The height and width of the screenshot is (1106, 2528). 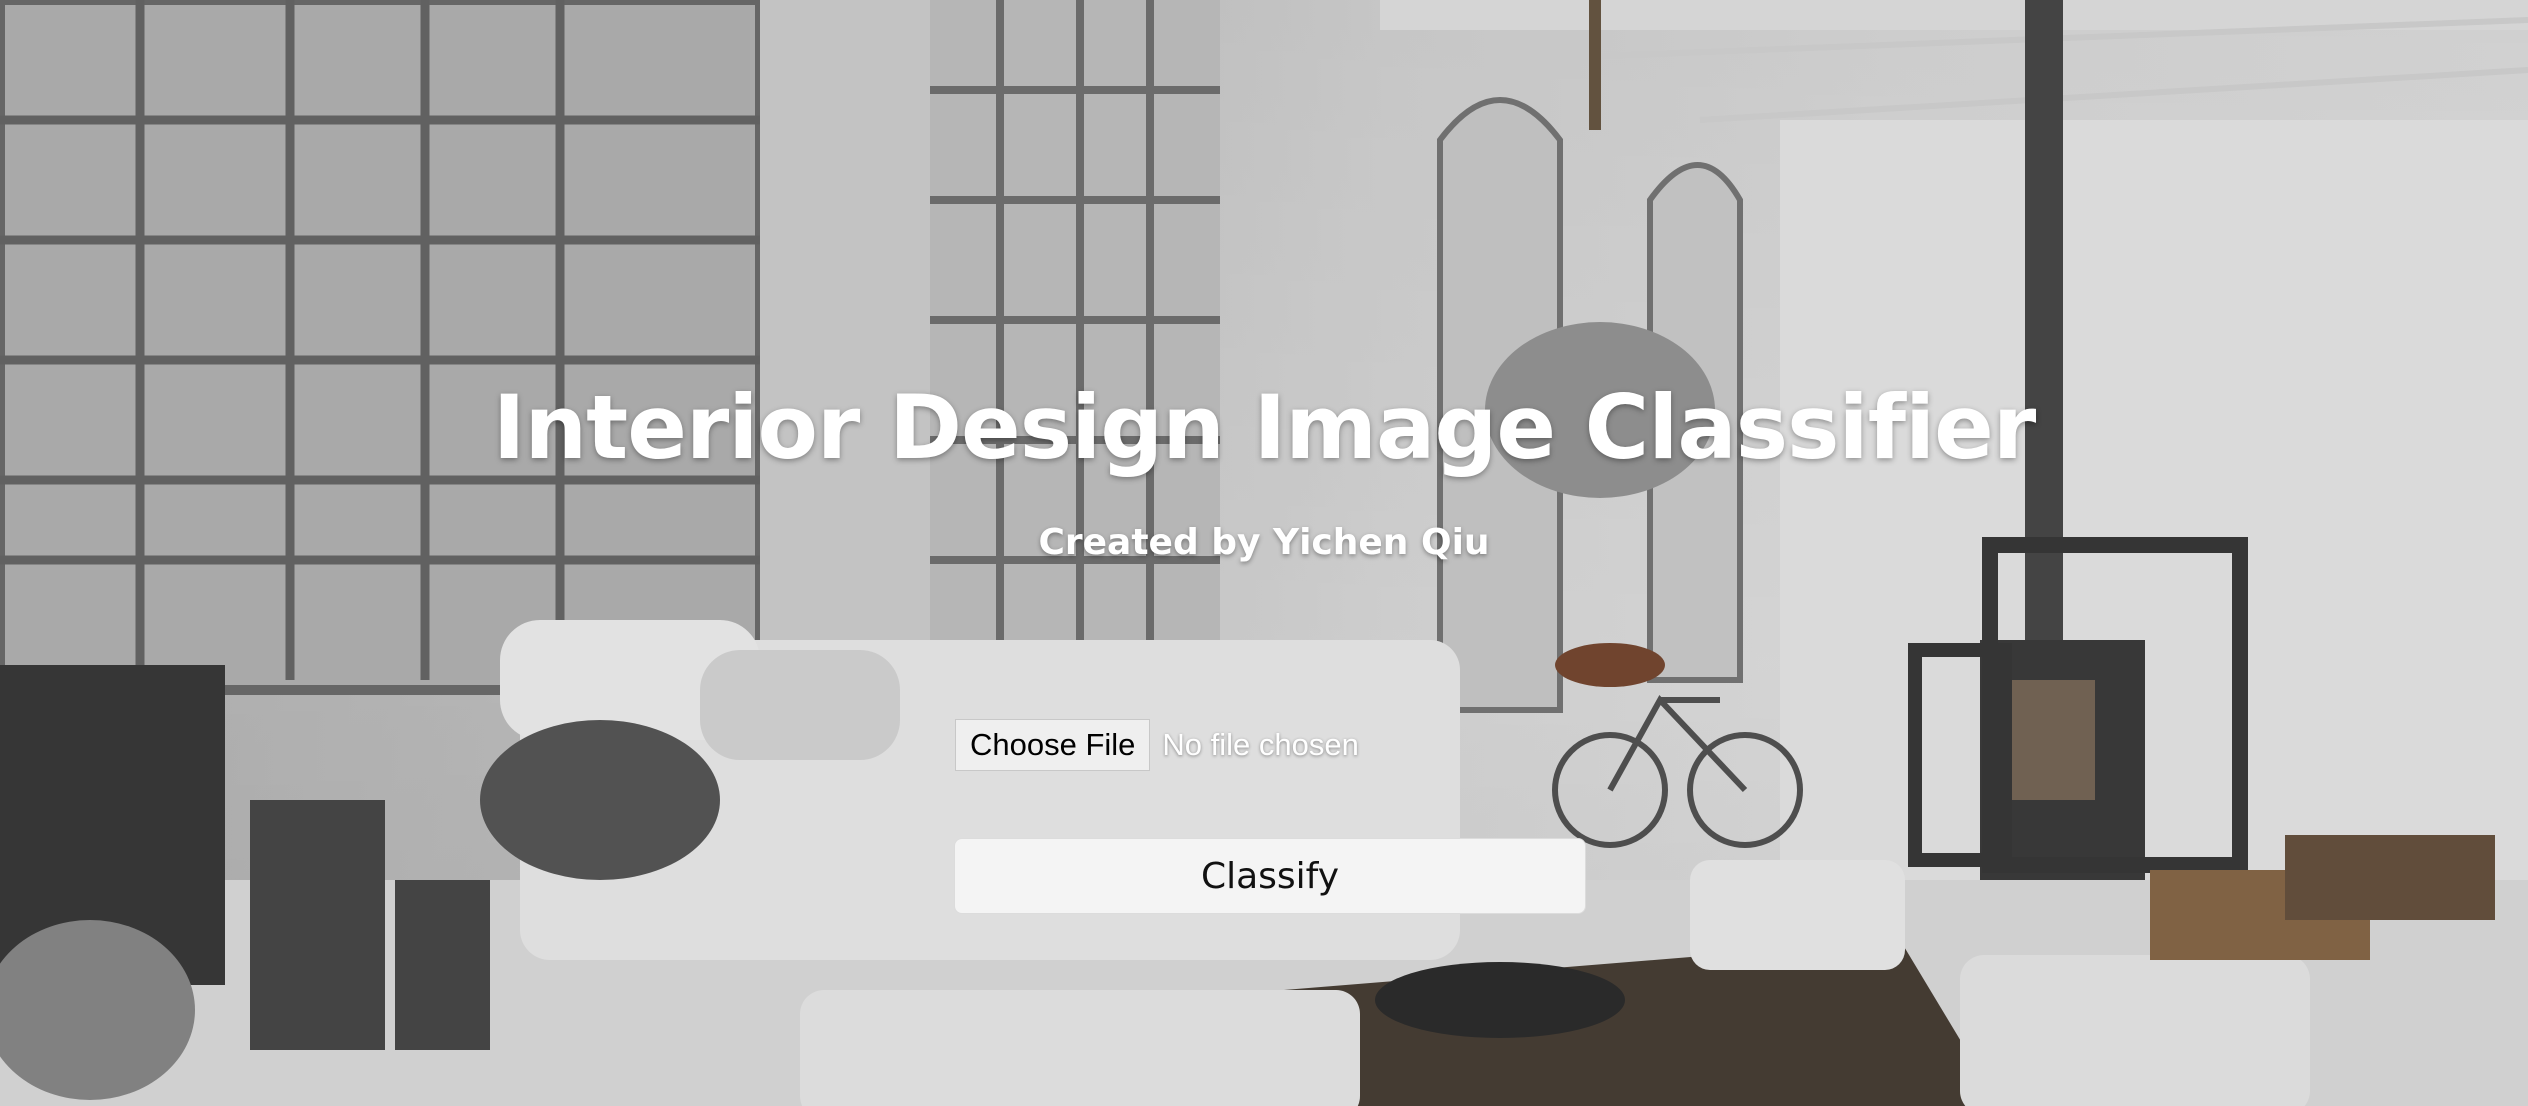 What do you see at coordinates (1053, 745) in the screenshot?
I see `choose-file-button: Choose File` at bounding box center [1053, 745].